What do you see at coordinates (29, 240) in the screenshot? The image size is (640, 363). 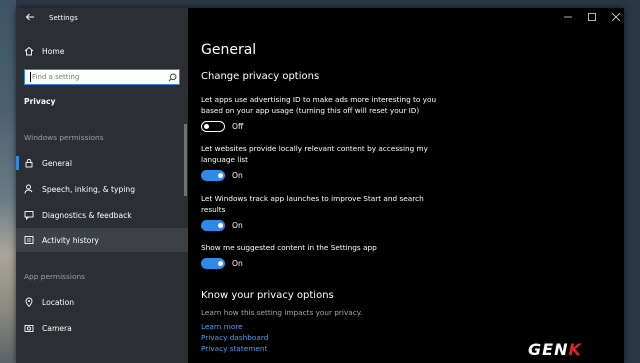 I see `activity-icon` at bounding box center [29, 240].